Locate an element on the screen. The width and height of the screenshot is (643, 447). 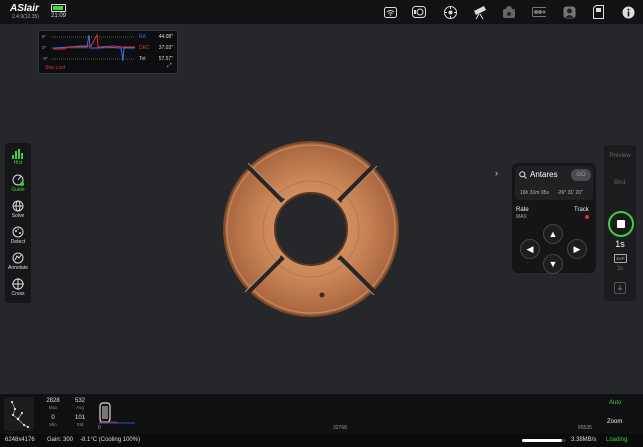
hist-axis-mid: 32768 is located at coordinates (340, 428).